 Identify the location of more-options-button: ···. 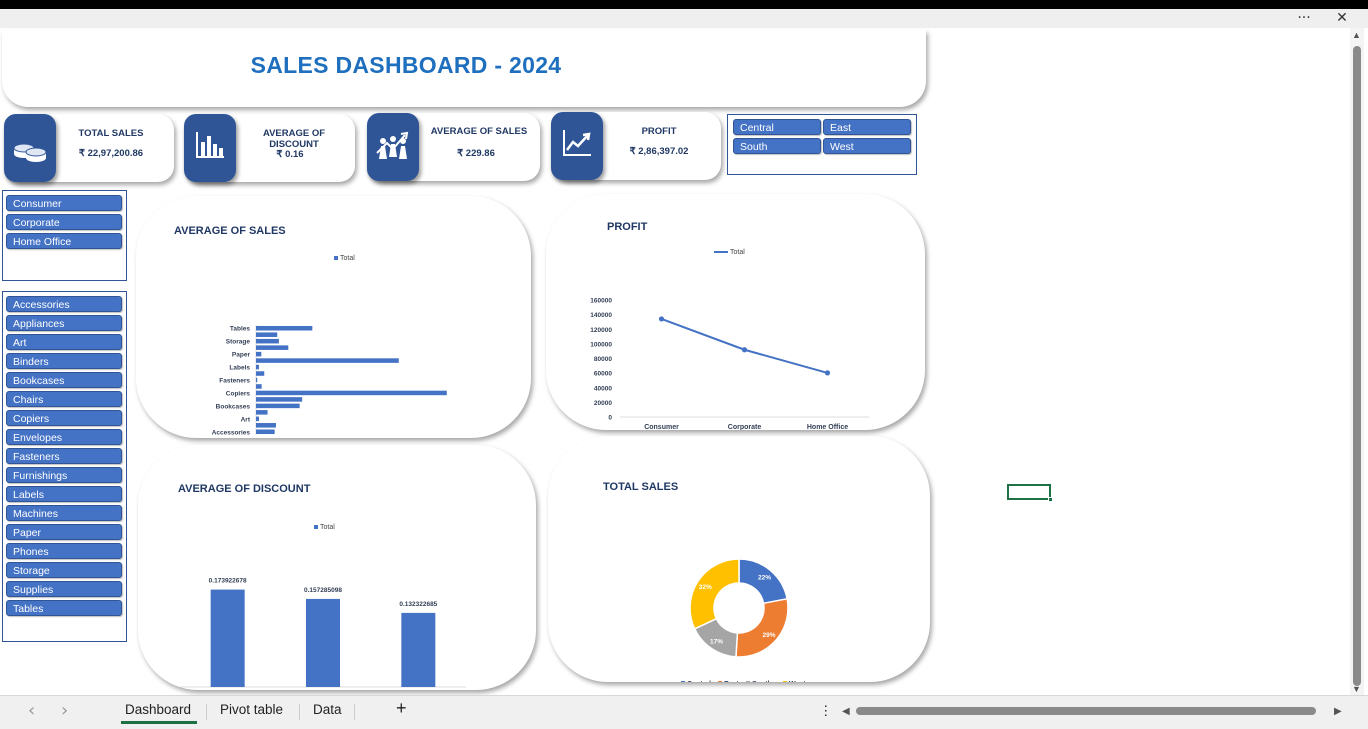
(1304, 18).